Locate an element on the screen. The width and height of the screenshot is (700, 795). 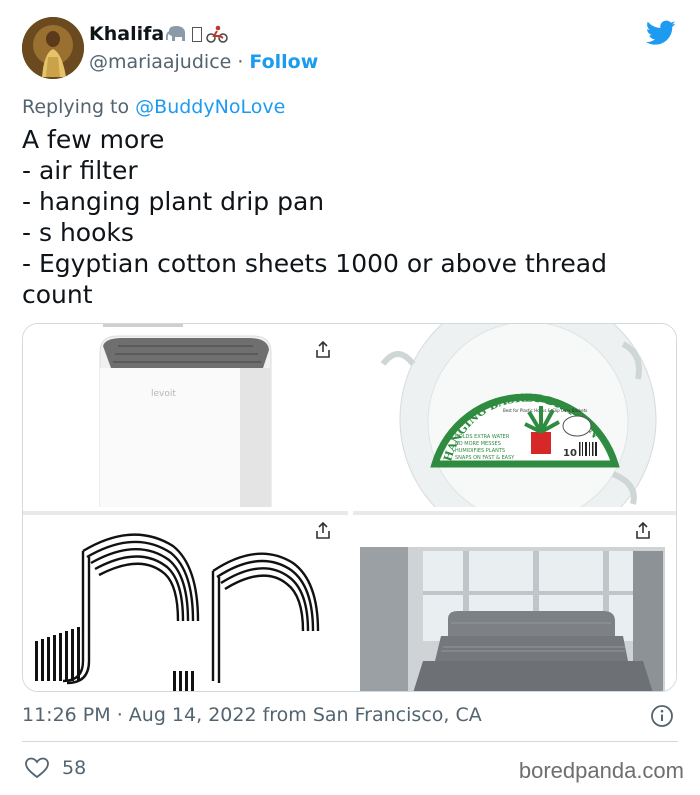
air-purifier-image: levoit is located at coordinates (185, 415).